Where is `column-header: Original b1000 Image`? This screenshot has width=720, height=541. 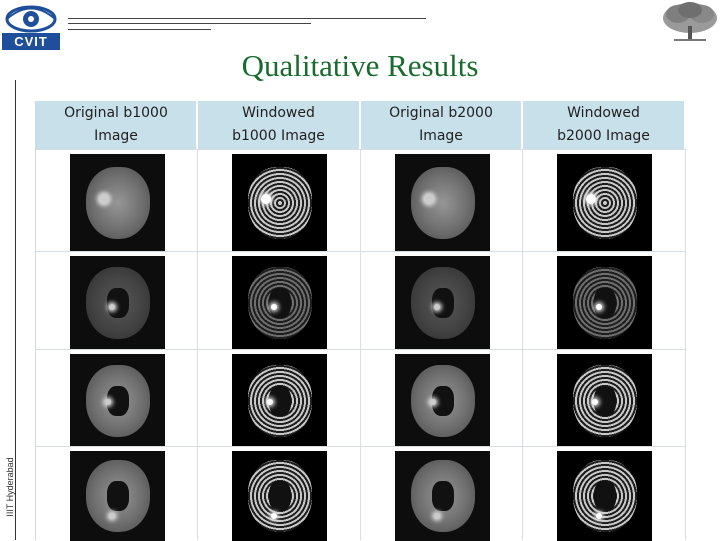
column-header: Original b1000 Image is located at coordinates (117, 125).